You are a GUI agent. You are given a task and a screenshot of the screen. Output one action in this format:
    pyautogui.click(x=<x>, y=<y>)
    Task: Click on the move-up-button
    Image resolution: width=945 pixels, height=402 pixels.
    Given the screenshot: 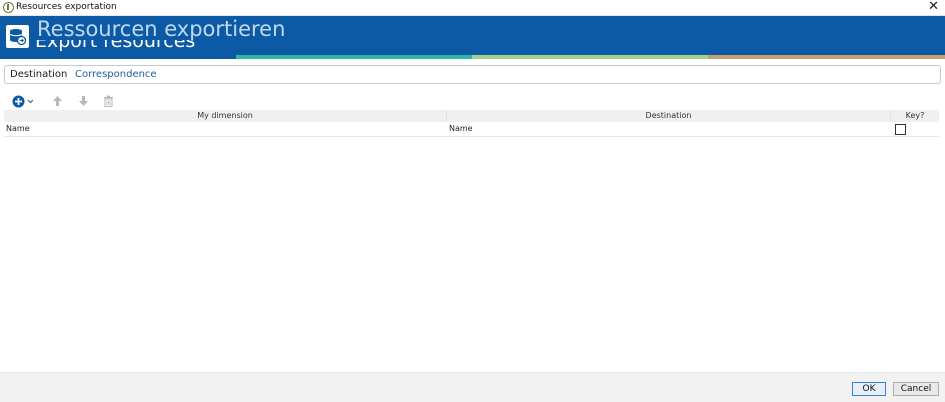 What is the action you would take?
    pyautogui.click(x=57, y=101)
    